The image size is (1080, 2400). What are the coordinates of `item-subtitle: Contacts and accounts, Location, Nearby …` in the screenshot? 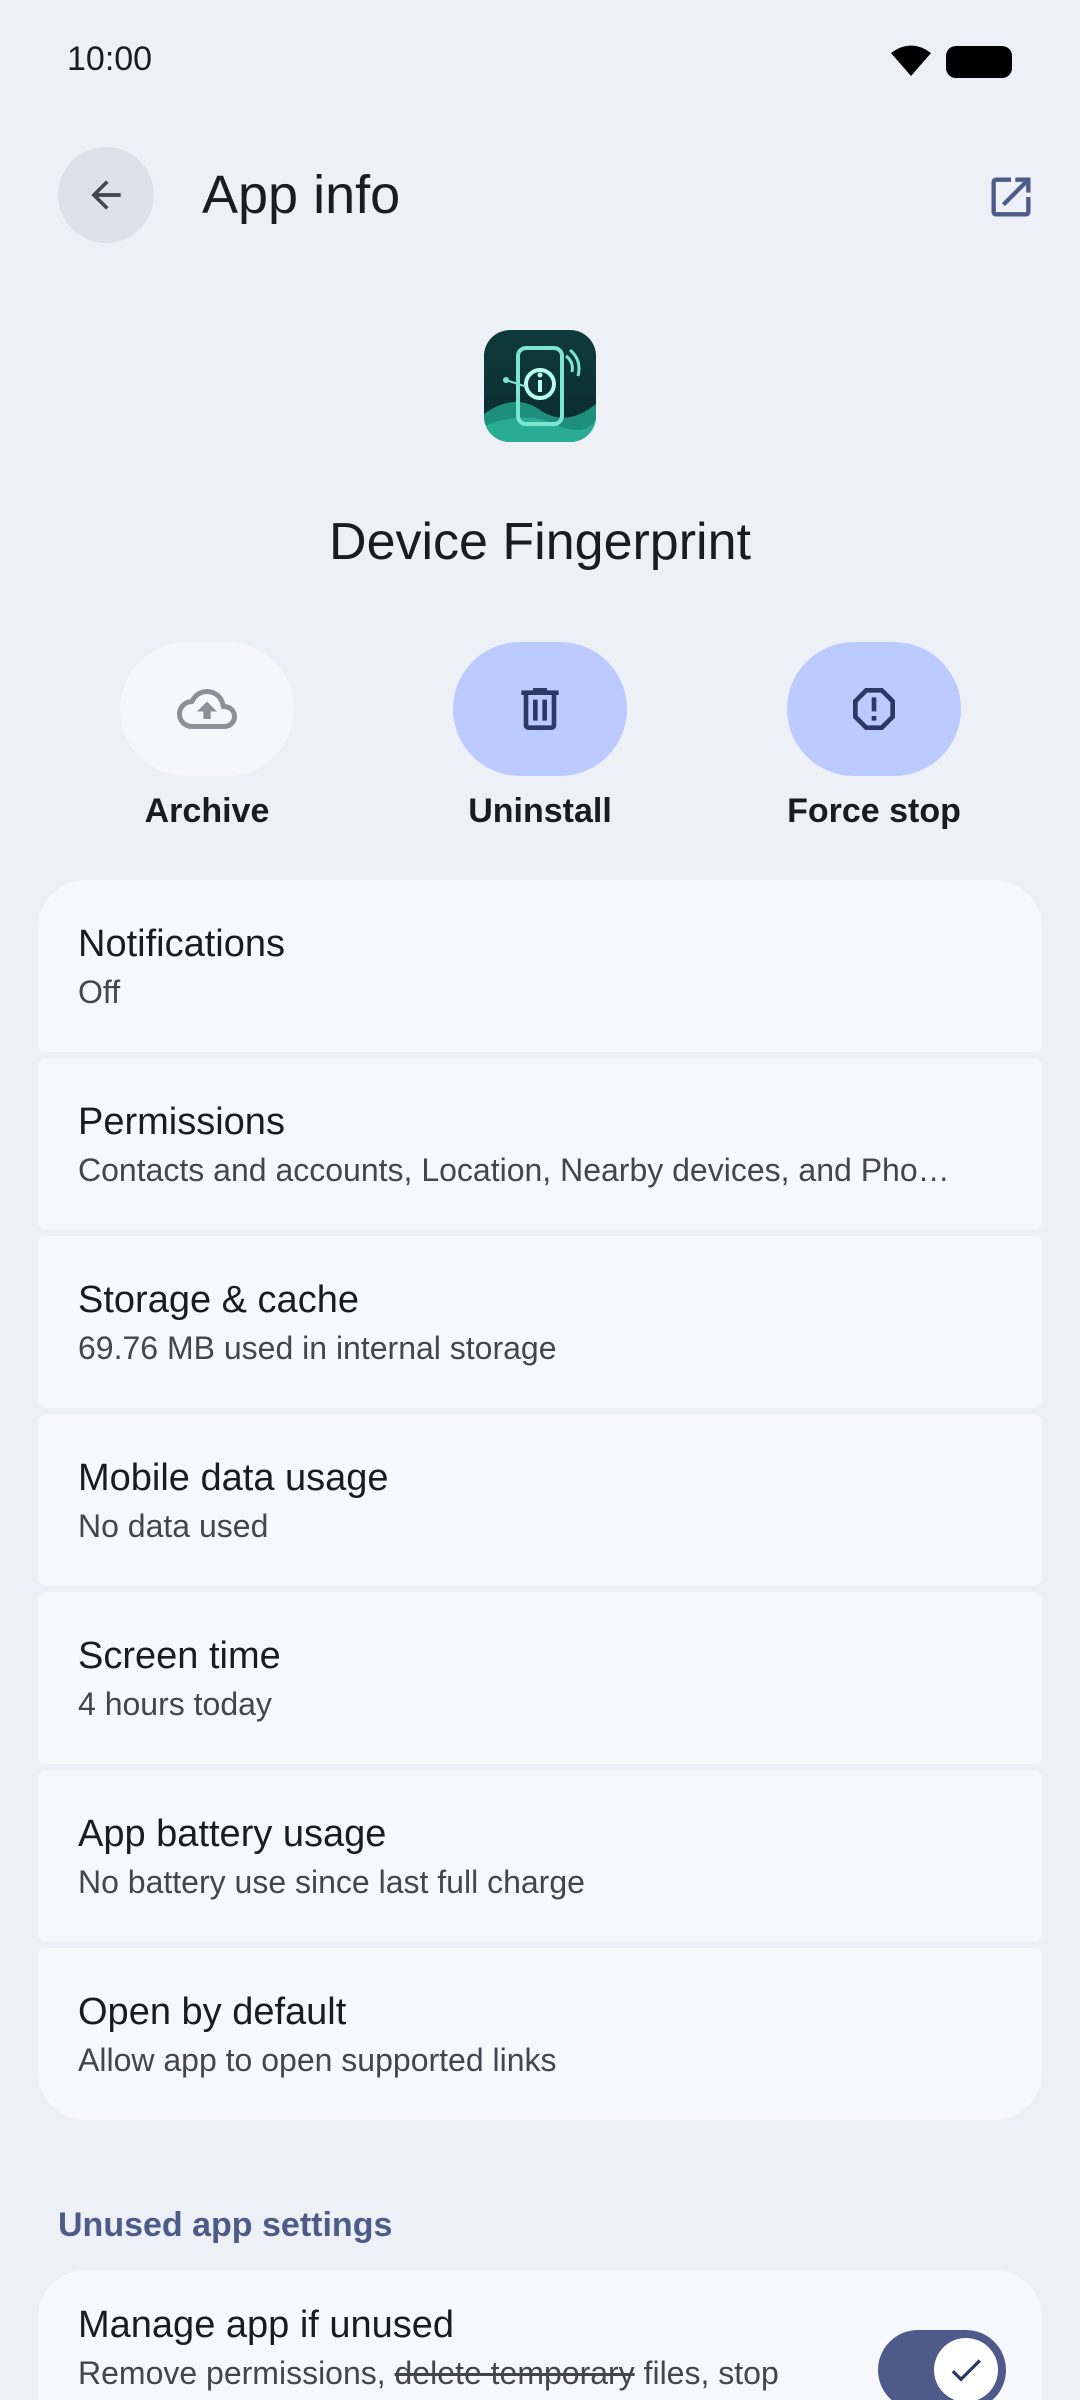 It's located at (514, 1169).